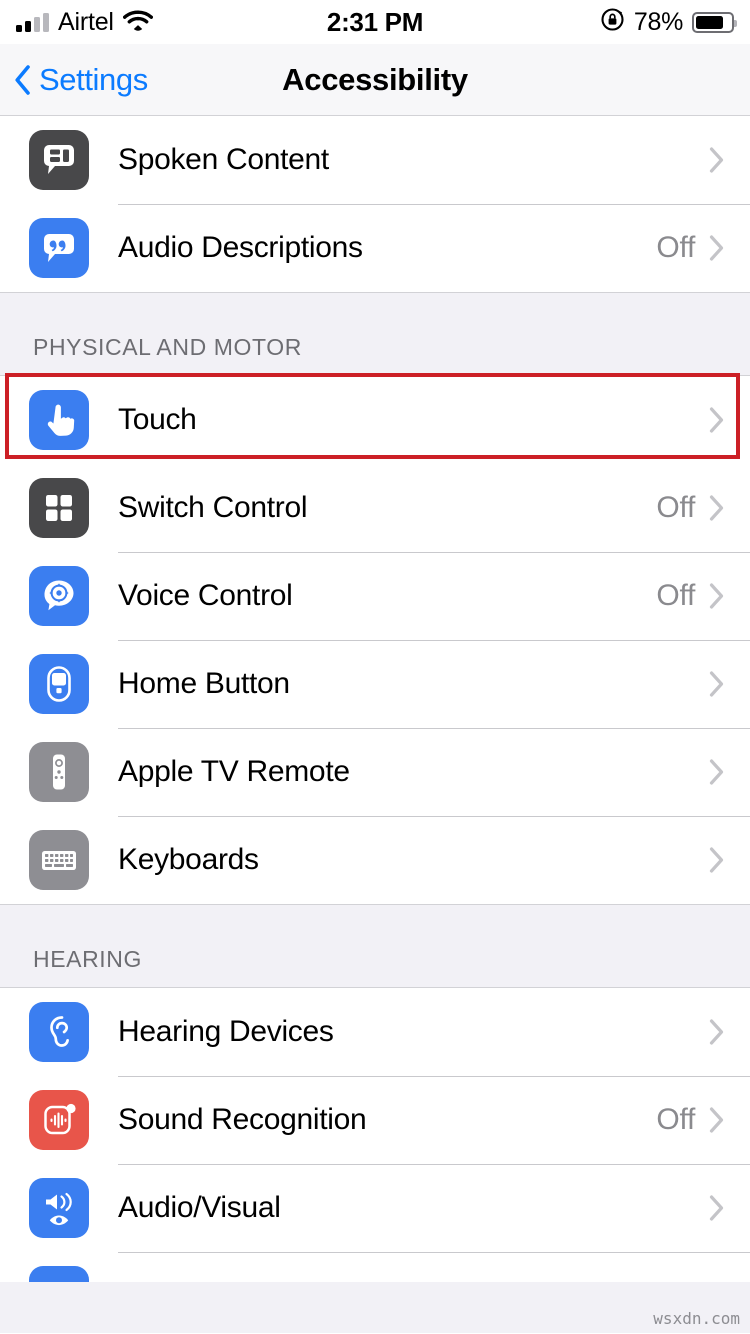  I want to click on row-spoken-content: Spoken Content, so click(375, 160).